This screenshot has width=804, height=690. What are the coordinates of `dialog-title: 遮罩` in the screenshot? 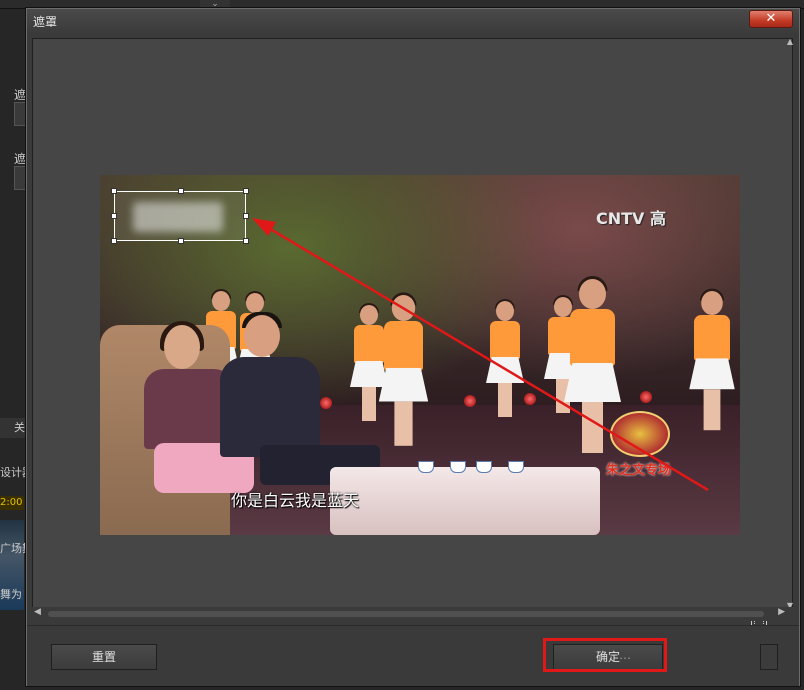 It's located at (45, 22).